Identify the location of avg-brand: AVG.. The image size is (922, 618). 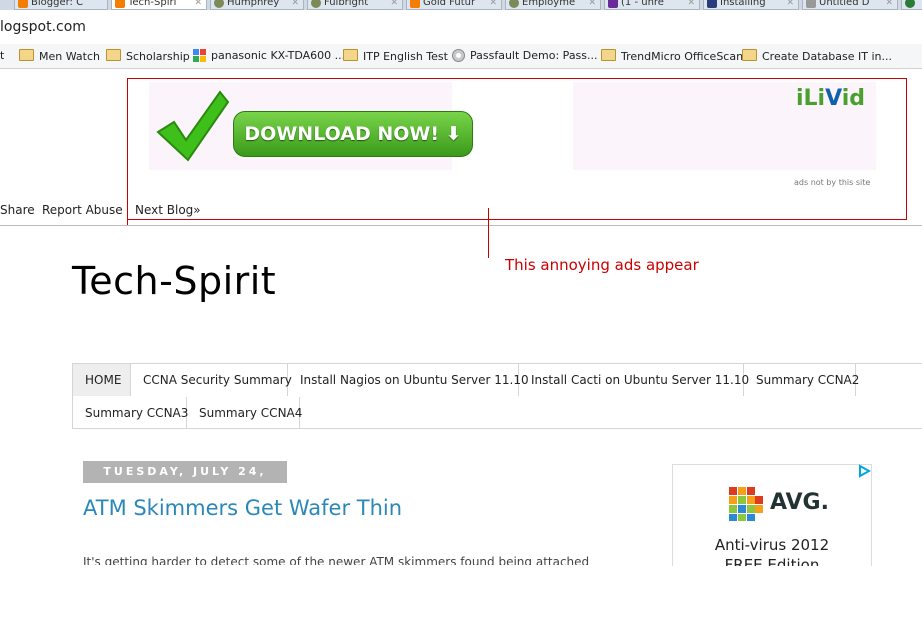
(799, 502).